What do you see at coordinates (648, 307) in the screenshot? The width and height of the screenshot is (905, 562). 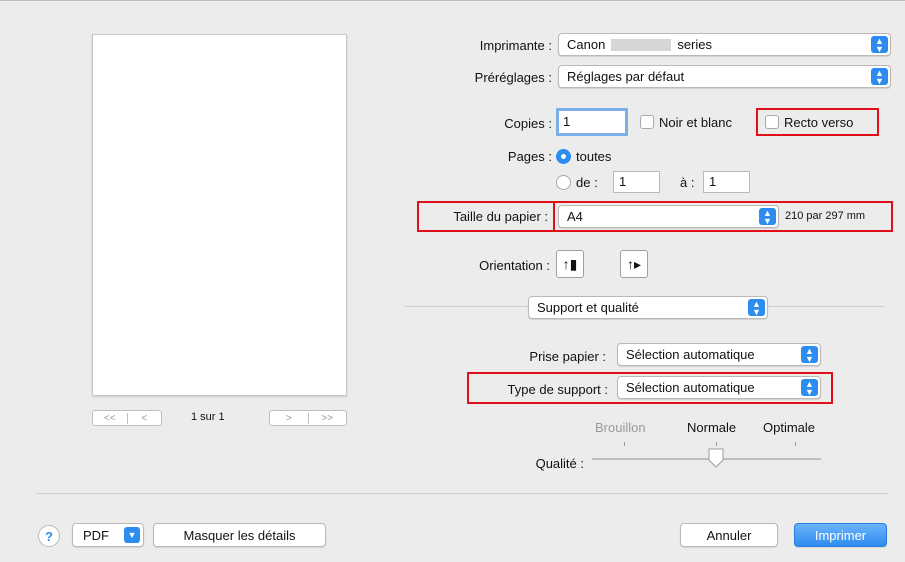 I see `section-popup: Support et qualité ▲ ▼` at bounding box center [648, 307].